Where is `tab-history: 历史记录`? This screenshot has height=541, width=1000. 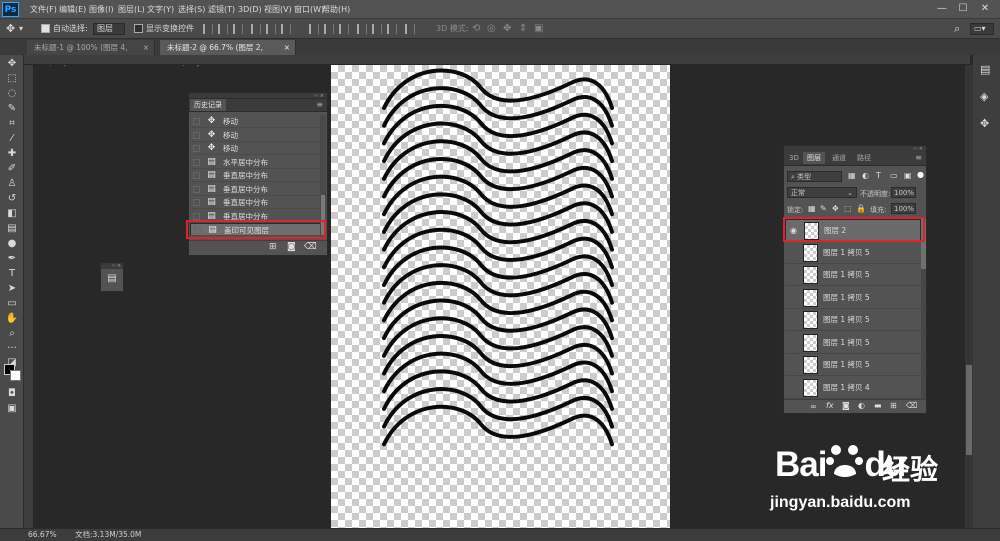 tab-history: 历史记录 is located at coordinates (208, 105).